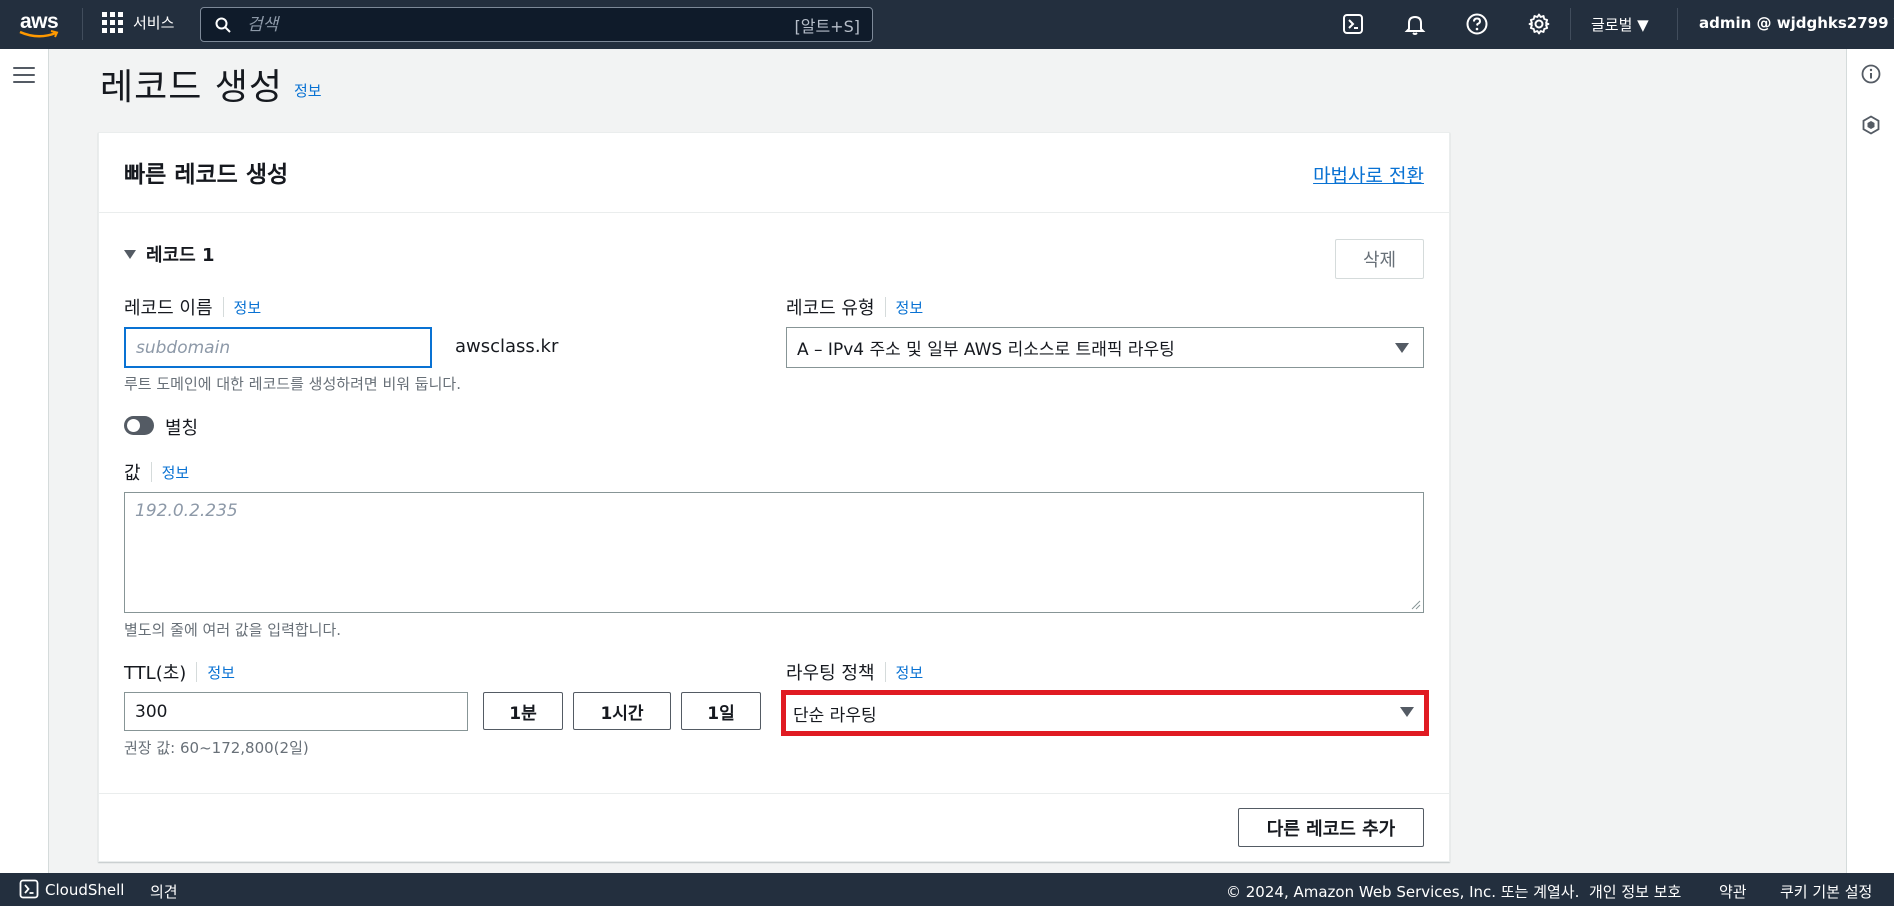 The height and width of the screenshot is (906, 1894). What do you see at coordinates (1733, 891) in the screenshot?
I see `terms-link: 약관` at bounding box center [1733, 891].